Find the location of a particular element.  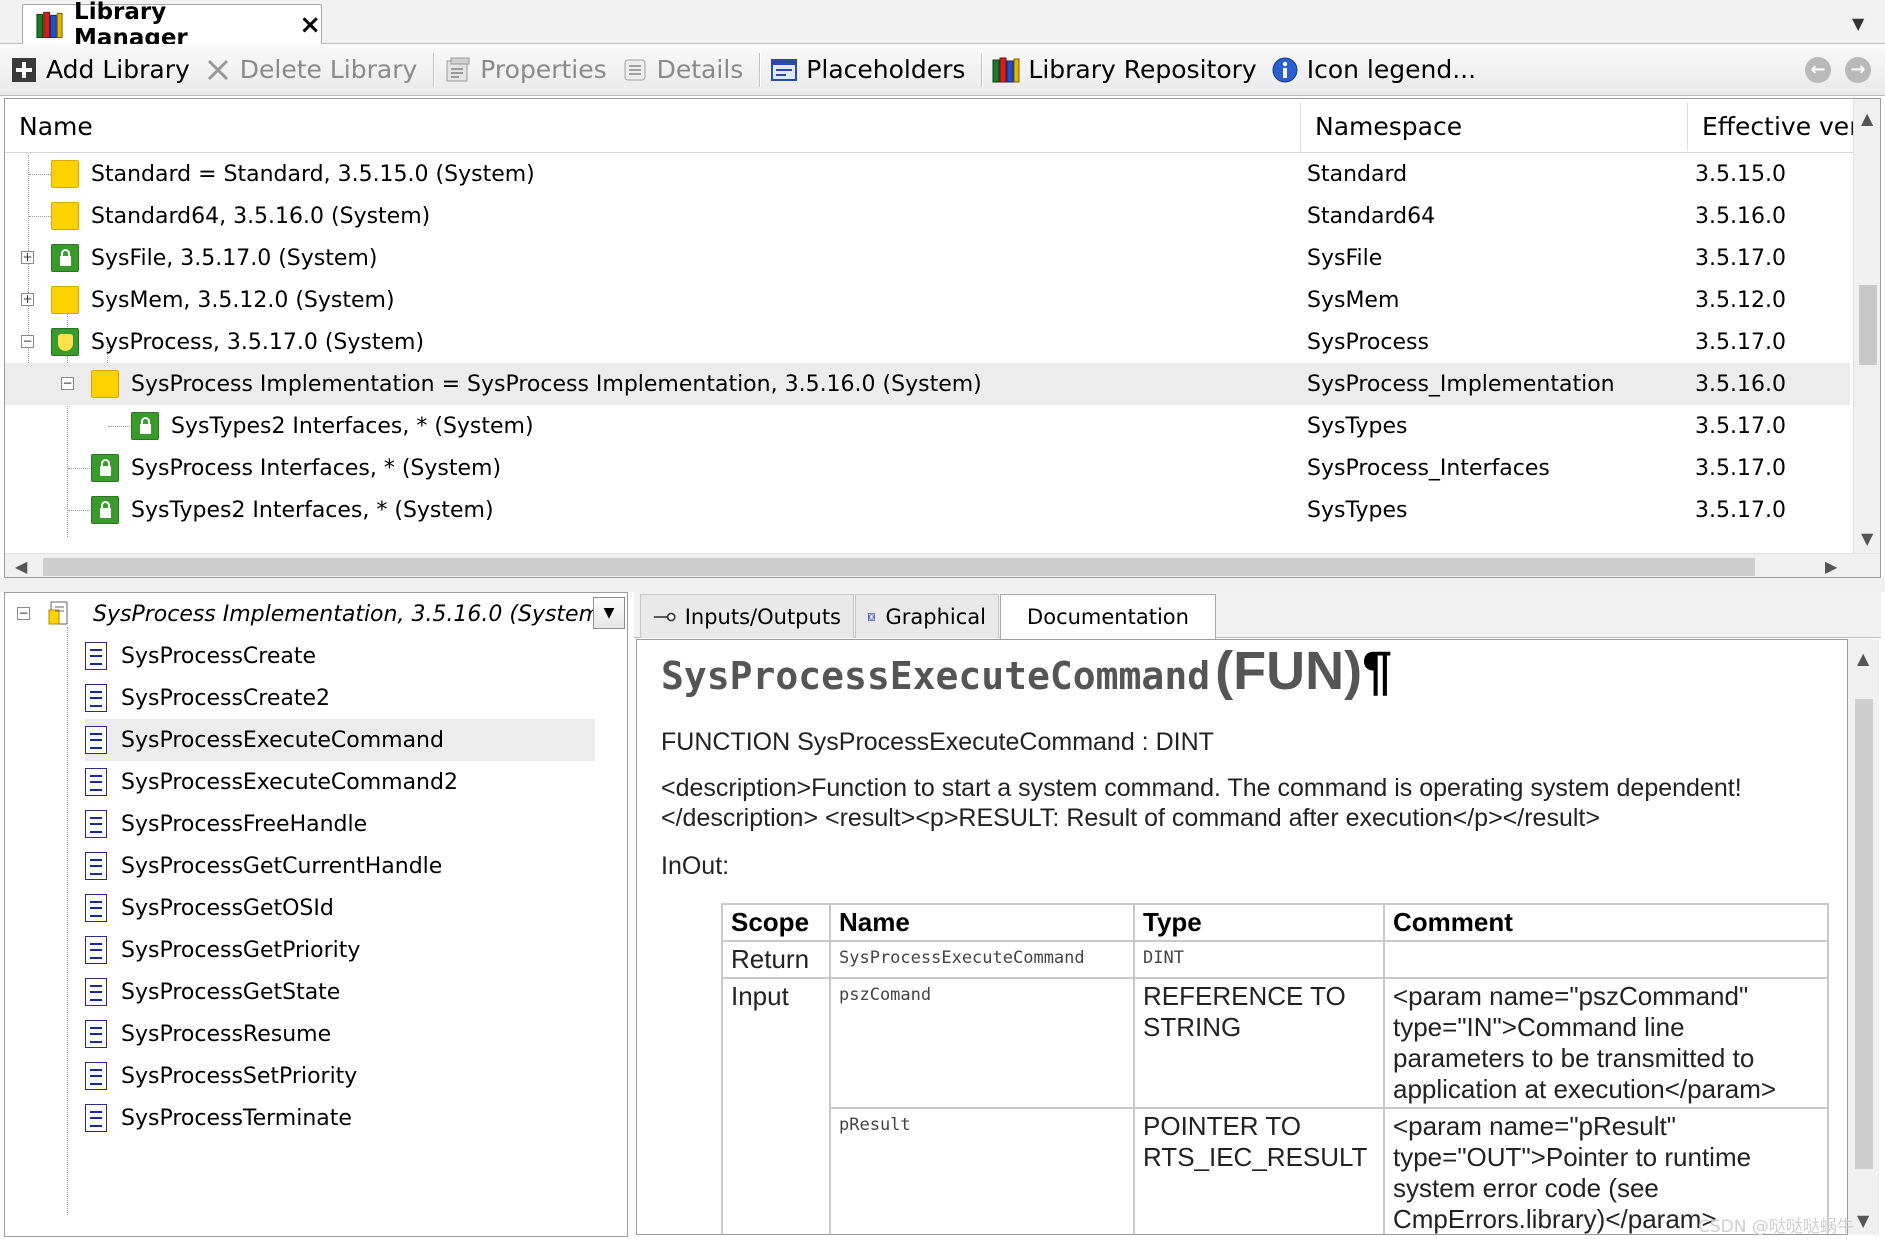

library-version: 3.5.16.0 is located at coordinates (1740, 384).